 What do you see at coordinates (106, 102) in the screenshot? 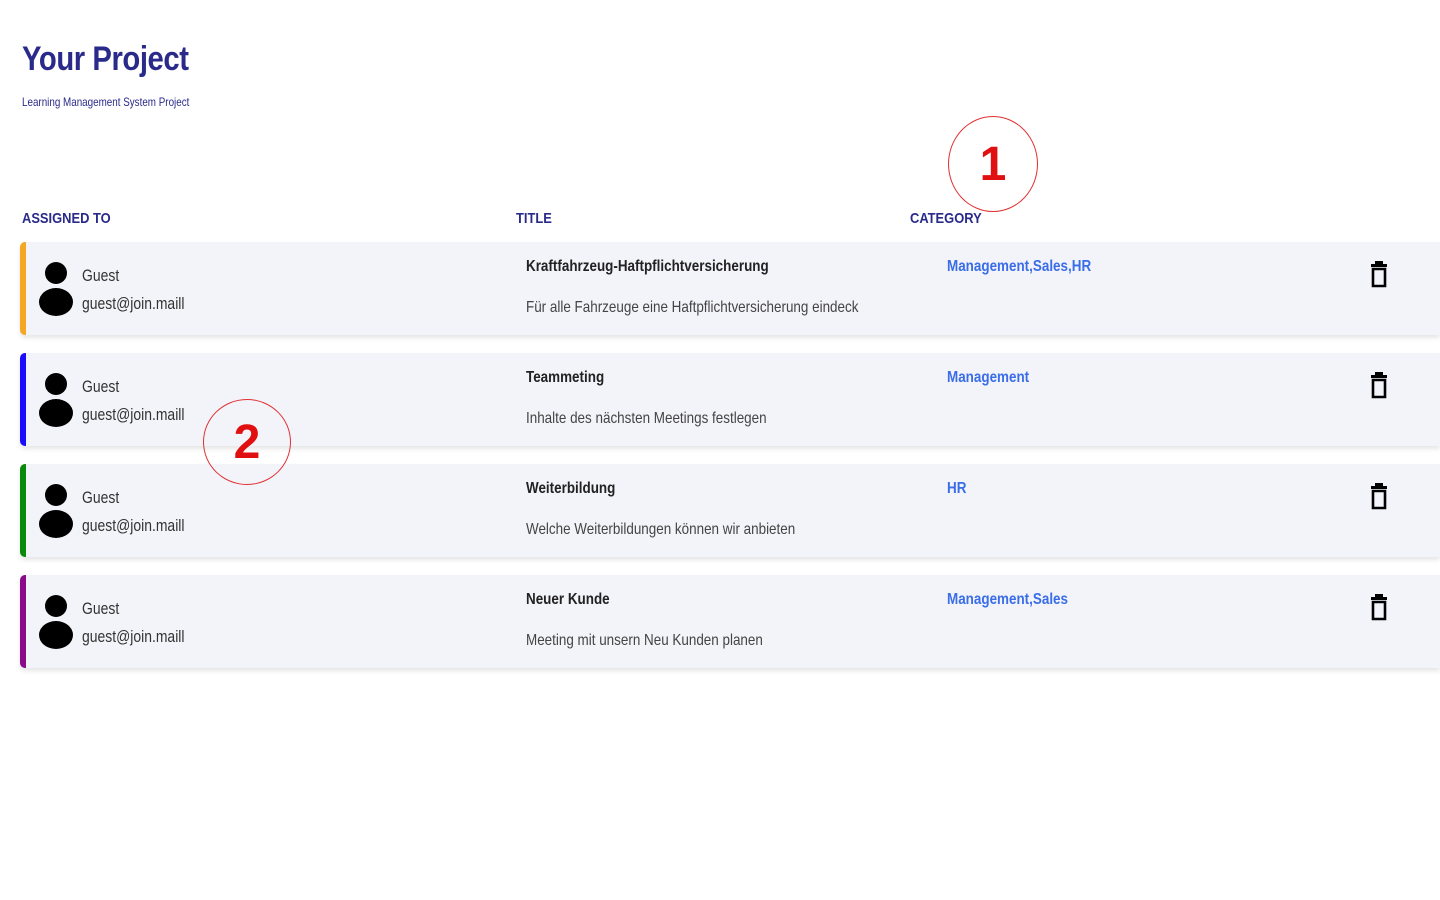
I see `page-subtitle: Learning Management System Project` at bounding box center [106, 102].